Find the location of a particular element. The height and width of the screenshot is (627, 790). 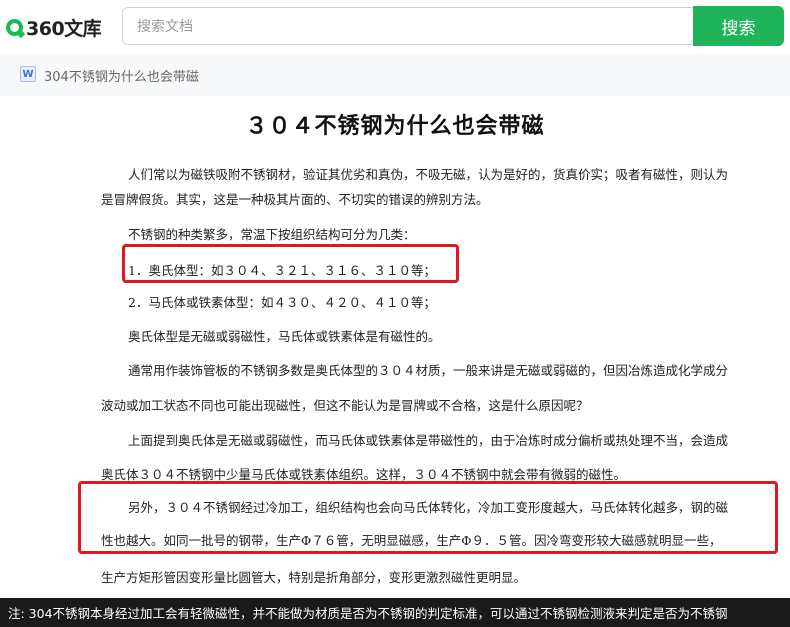

list-item-martensite: 2．马氏体或铁素体型：如４３０、４２０、４１０等； is located at coordinates (282, 302).